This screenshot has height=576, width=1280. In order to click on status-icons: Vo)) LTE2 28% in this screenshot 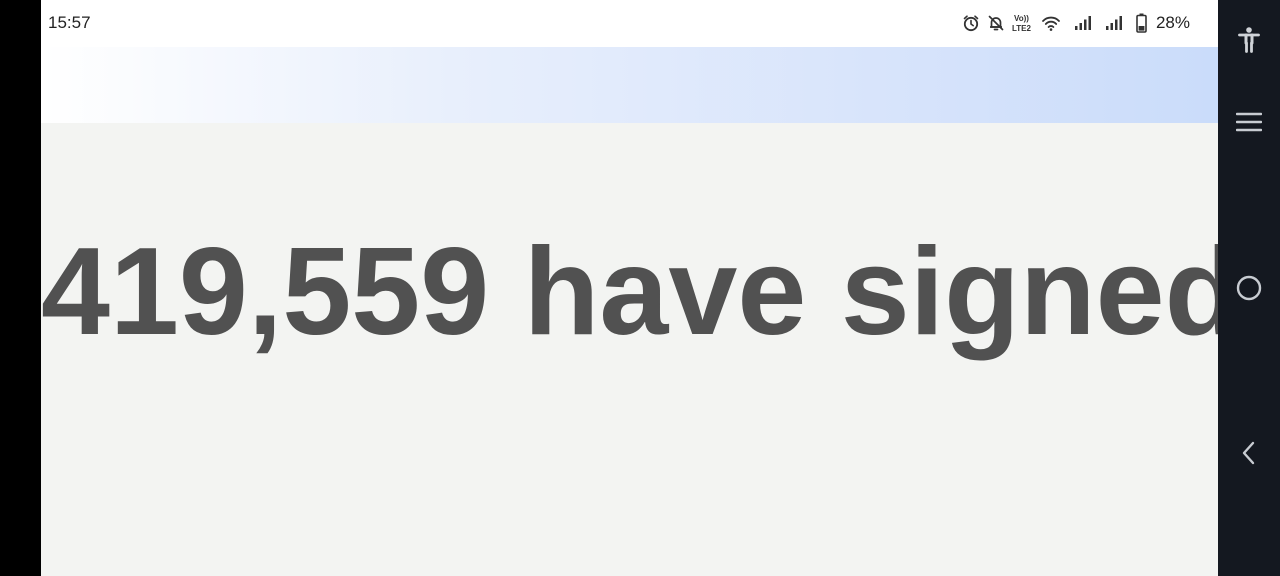, I will do `click(1076, 23)`.